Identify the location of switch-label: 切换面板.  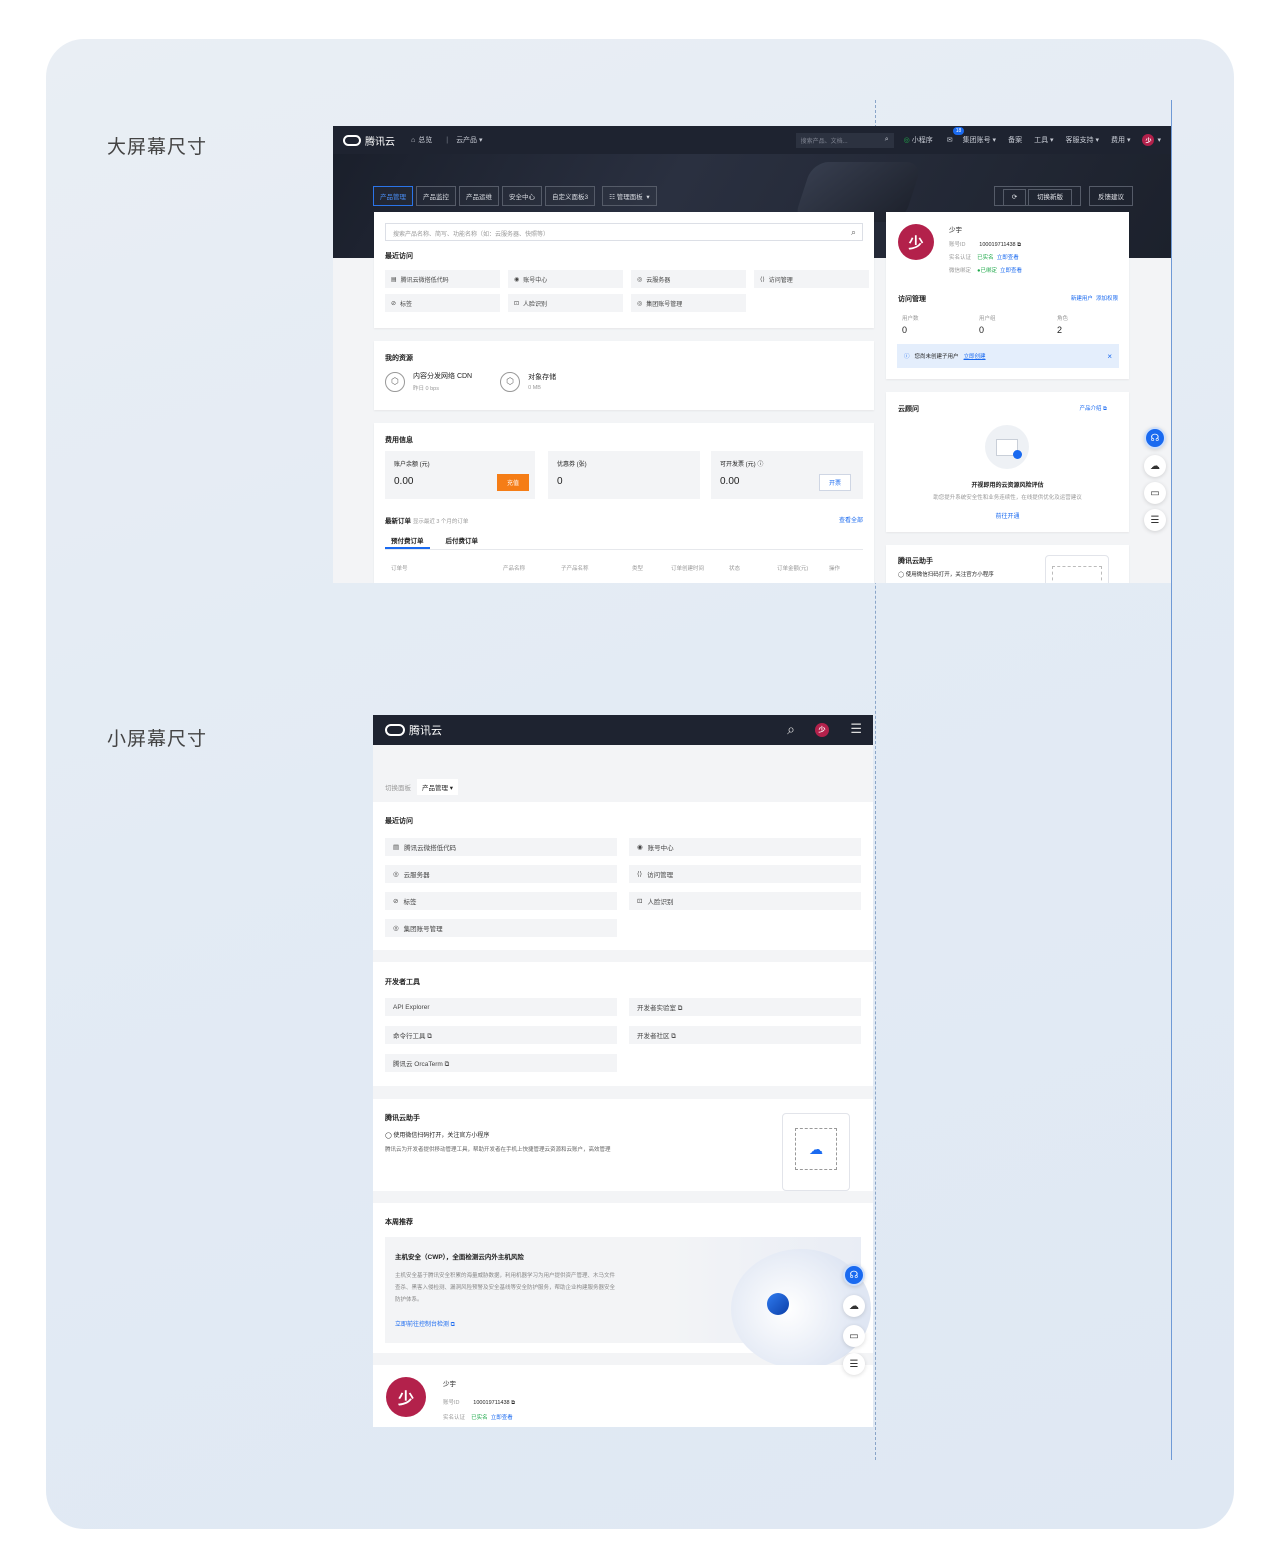
(398, 788).